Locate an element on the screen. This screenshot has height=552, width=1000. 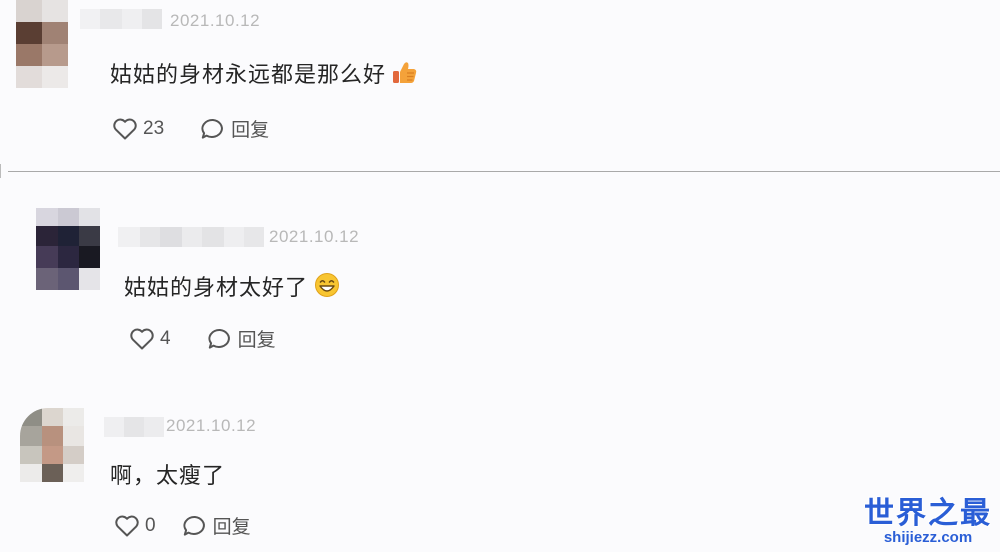
comment-body: 姑姑的身材太好了 is located at coordinates (216, 288).